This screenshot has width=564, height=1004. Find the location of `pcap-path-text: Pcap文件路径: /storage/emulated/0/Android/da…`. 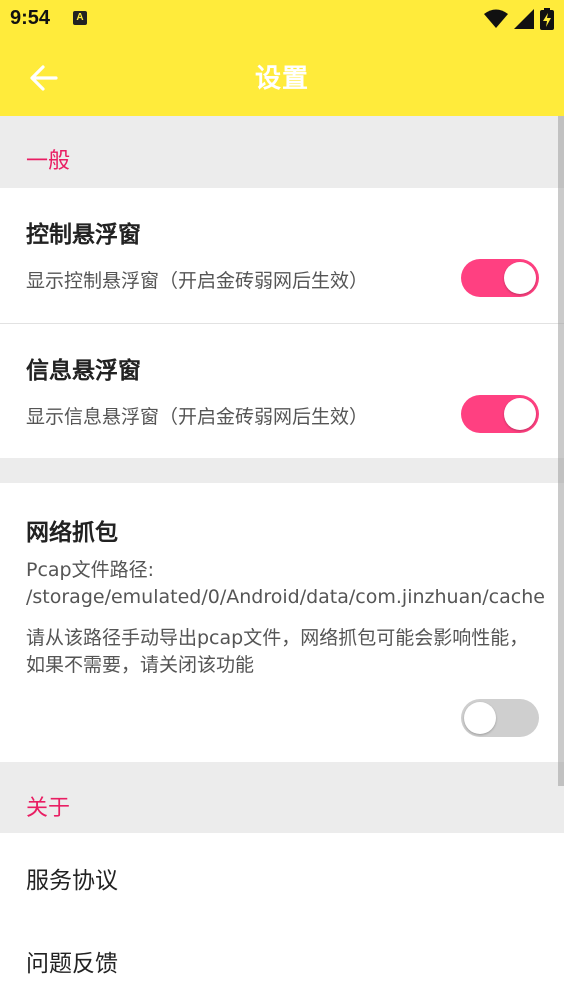

pcap-path-text: Pcap文件路径: /storage/emulated/0/Android/da… is located at coordinates (285, 583).